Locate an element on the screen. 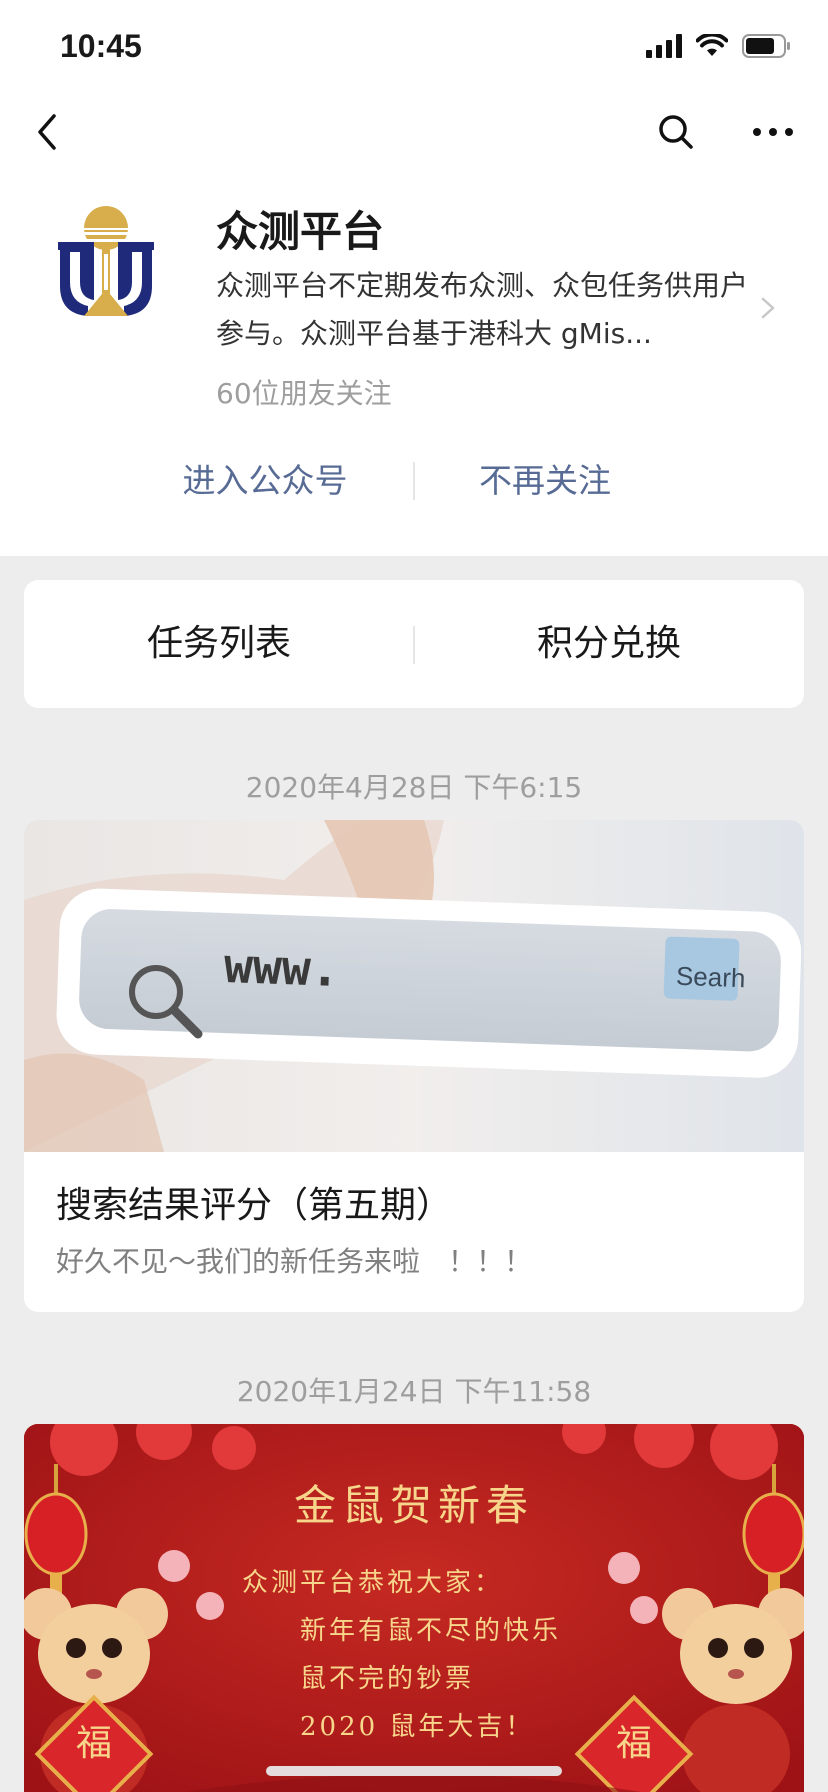 Image resolution: width=828 pixels, height=1792 pixels. chevron-left-icon is located at coordinates (48, 132).